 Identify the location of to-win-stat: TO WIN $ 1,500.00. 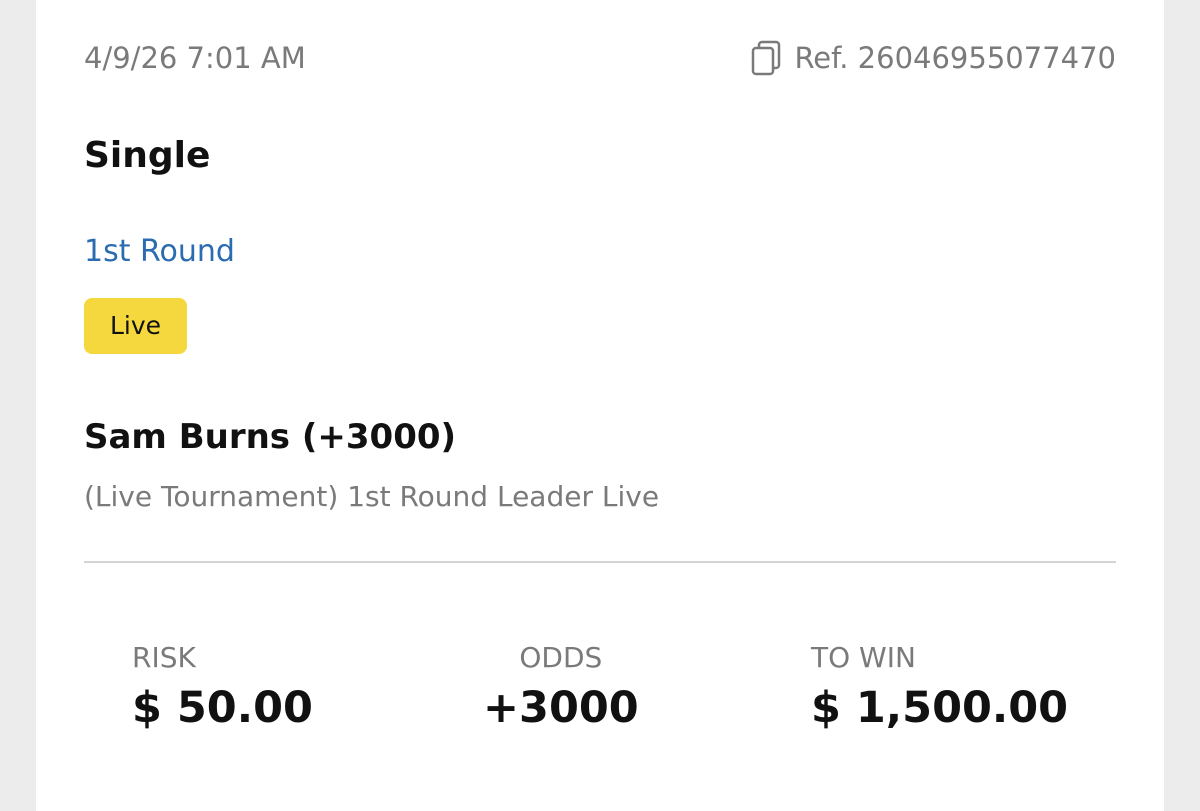
(939, 687).